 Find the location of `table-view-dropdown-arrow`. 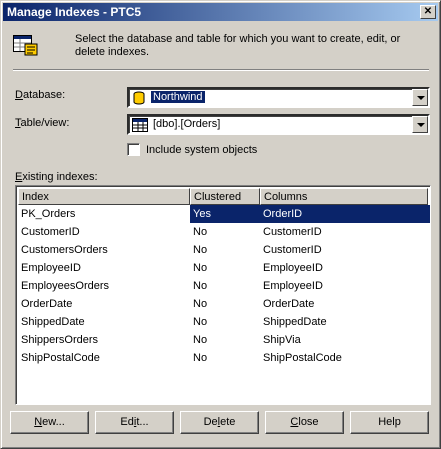

table-view-dropdown-arrow is located at coordinates (420, 124).